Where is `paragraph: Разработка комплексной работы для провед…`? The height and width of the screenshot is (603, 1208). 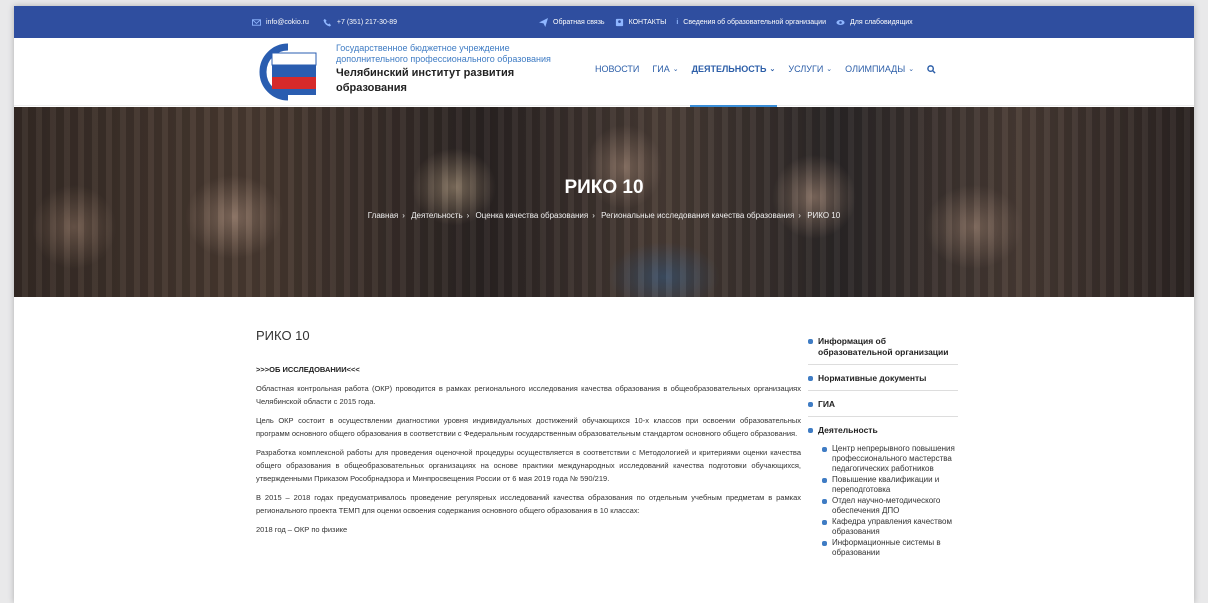
paragraph: Разработка комплексной работы для провед… is located at coordinates (528, 465).